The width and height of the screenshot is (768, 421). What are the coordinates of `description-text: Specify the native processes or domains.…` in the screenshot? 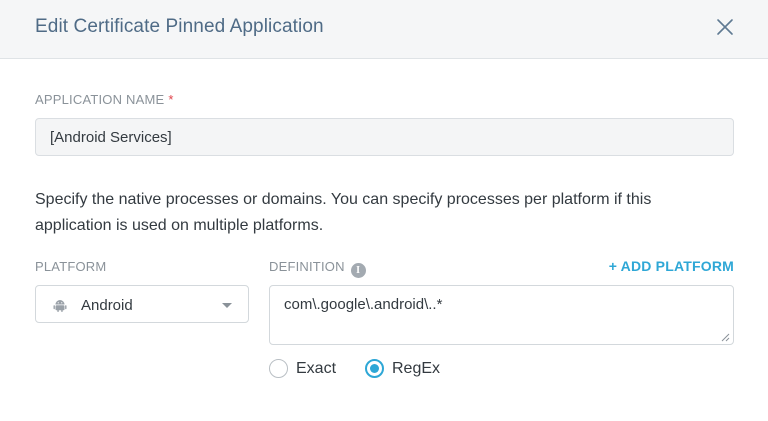 It's located at (343, 212).